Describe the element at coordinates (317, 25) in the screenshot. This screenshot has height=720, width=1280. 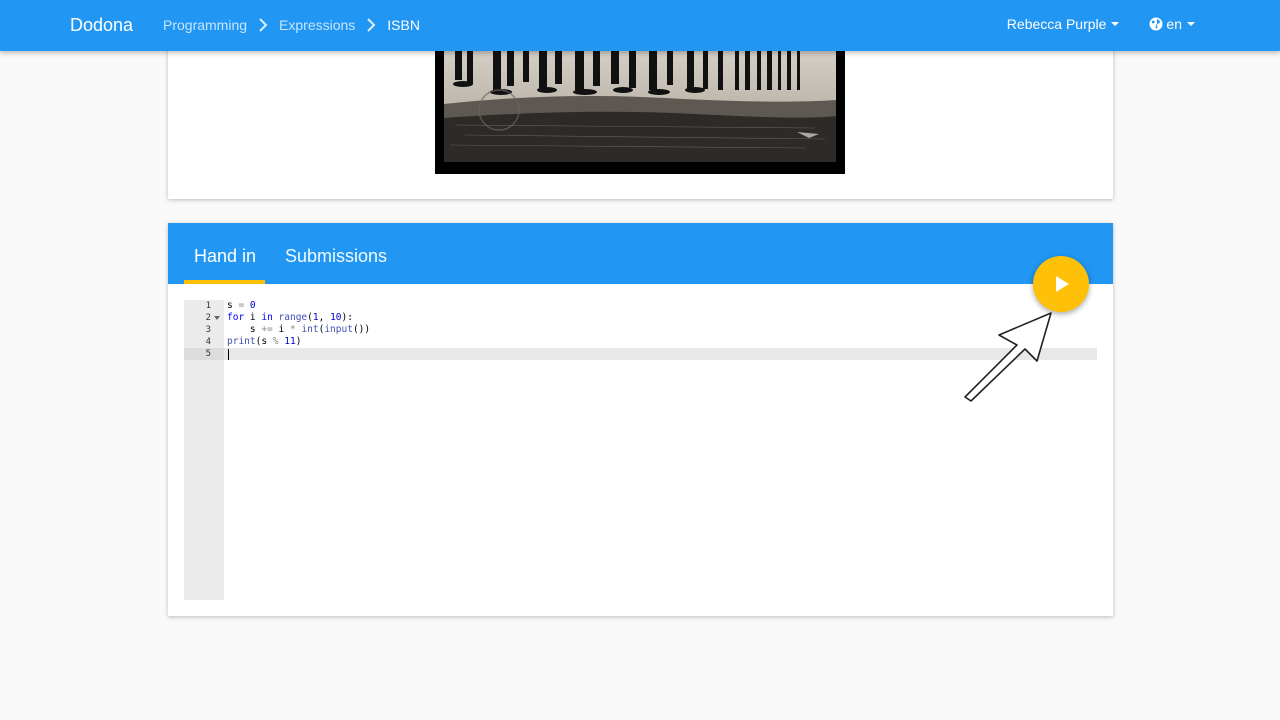
I see `breadcrumb-expressions: Expressions` at that location.